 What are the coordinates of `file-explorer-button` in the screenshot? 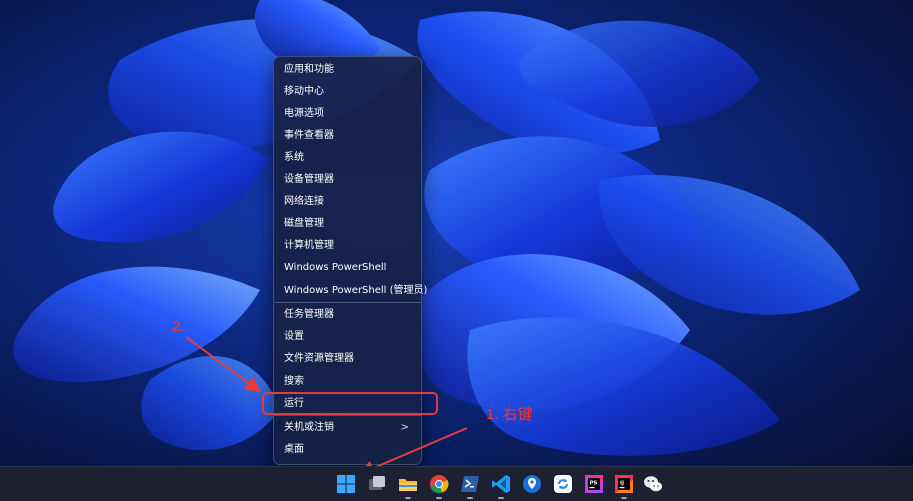 It's located at (408, 485).